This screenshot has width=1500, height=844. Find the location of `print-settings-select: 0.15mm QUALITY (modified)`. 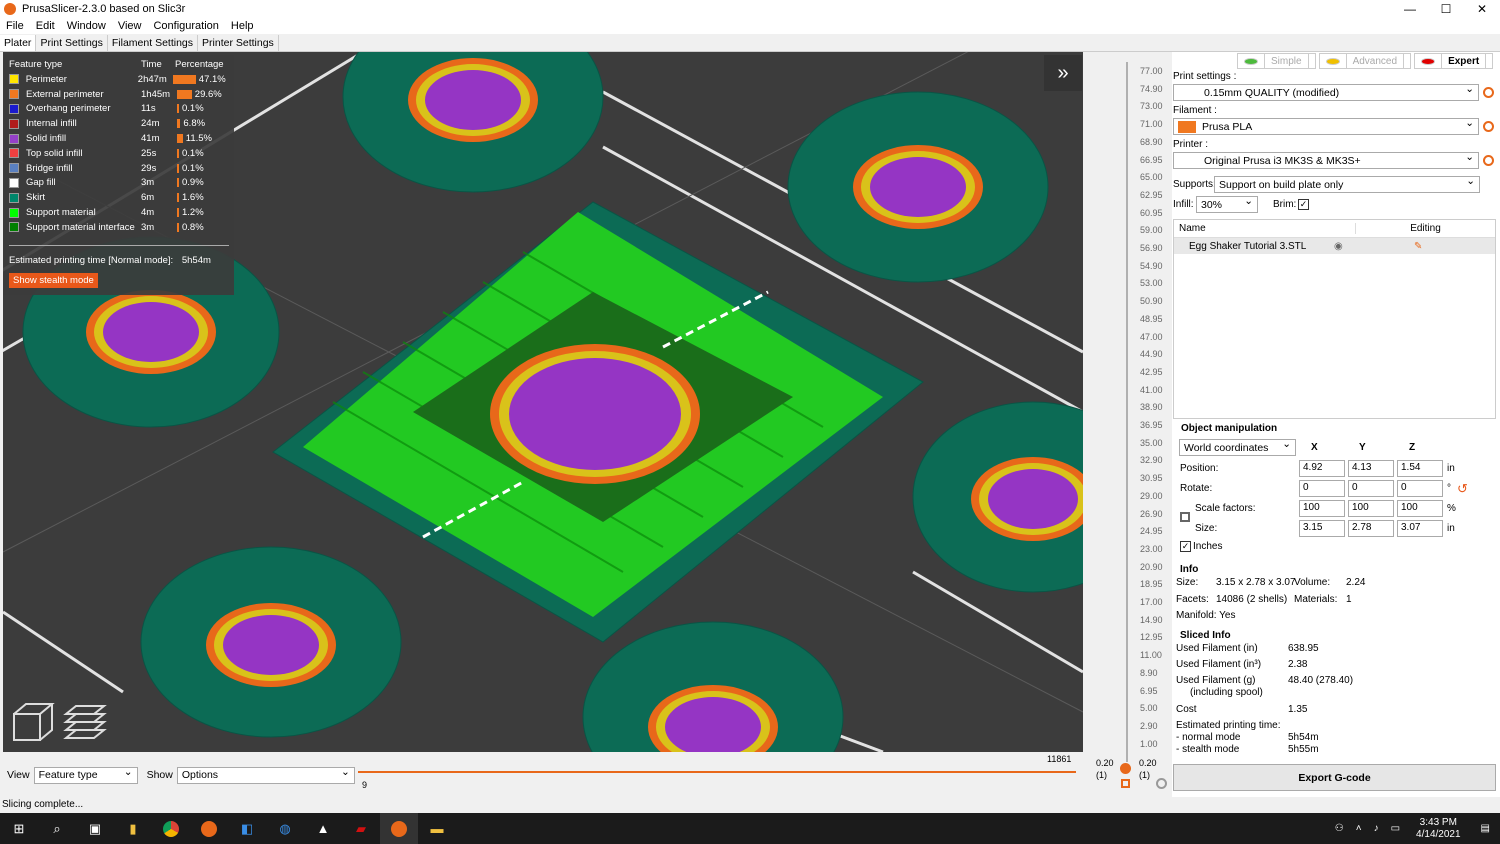

print-settings-select: 0.15mm QUALITY (modified) is located at coordinates (1326, 92).